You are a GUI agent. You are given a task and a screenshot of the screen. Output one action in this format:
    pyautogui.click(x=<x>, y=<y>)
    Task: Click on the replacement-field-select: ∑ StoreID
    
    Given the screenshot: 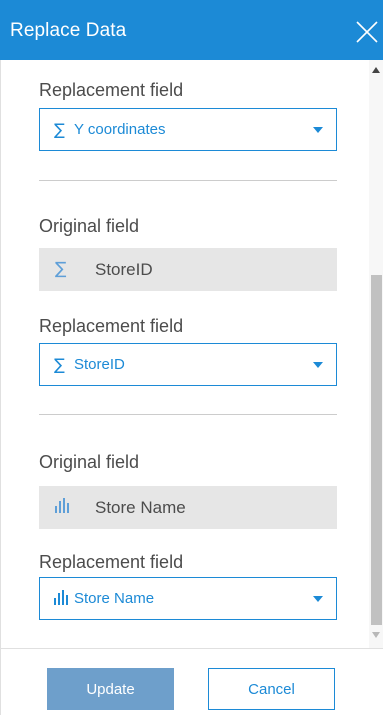 What is the action you would take?
    pyautogui.click(x=188, y=364)
    